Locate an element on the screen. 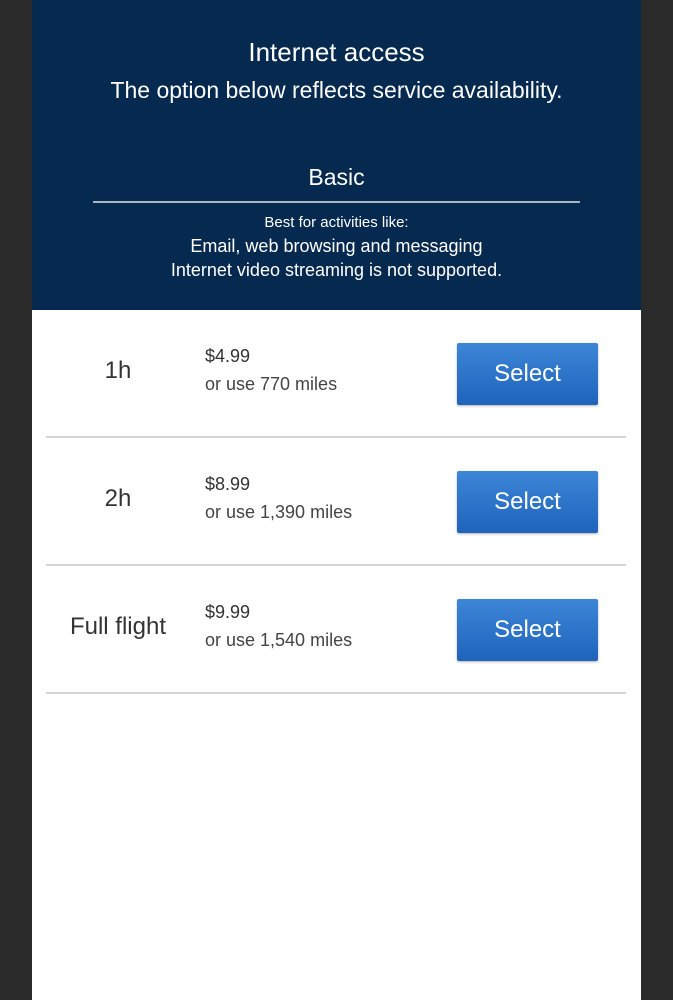 The width and height of the screenshot is (673, 1000). plan-duration: 2h is located at coordinates (118, 498).